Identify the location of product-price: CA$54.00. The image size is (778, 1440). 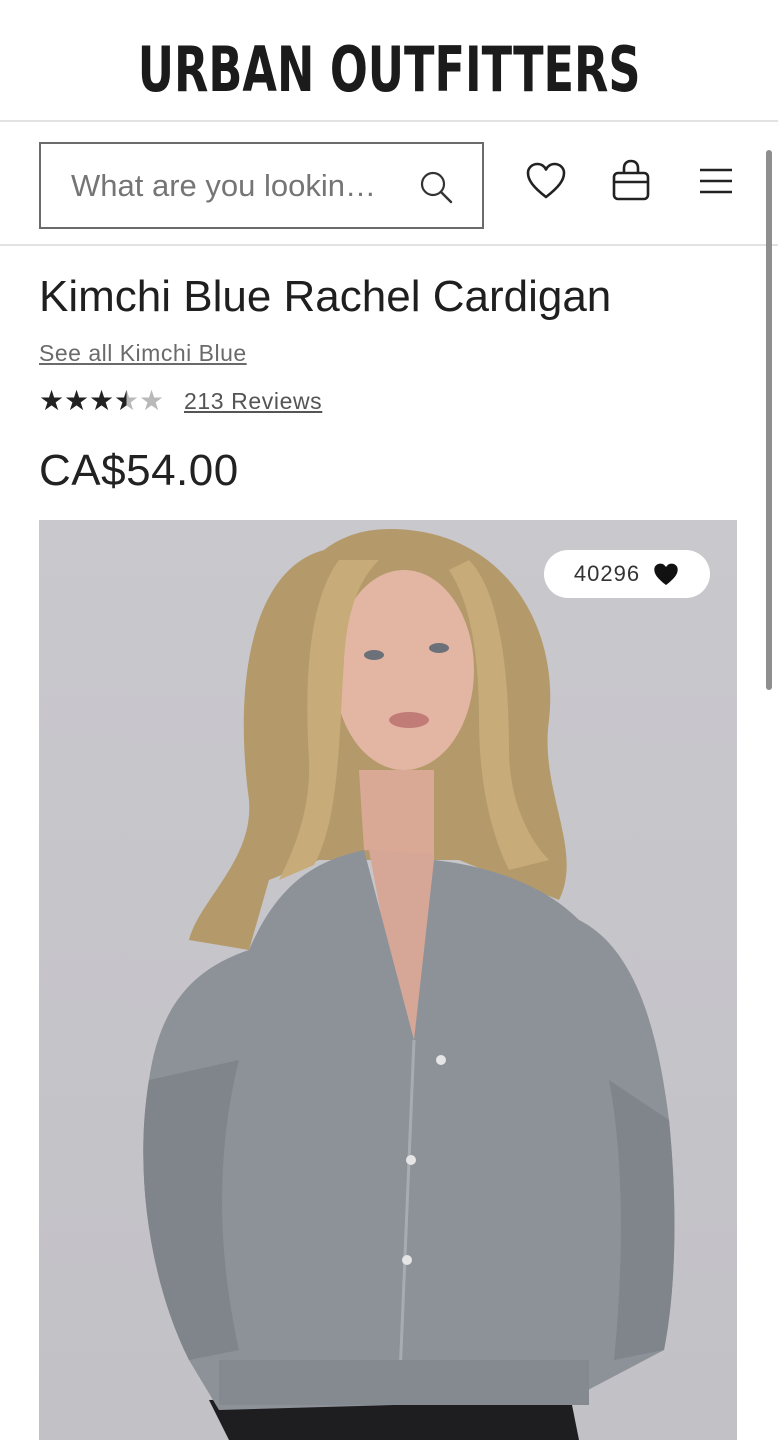
(139, 470).